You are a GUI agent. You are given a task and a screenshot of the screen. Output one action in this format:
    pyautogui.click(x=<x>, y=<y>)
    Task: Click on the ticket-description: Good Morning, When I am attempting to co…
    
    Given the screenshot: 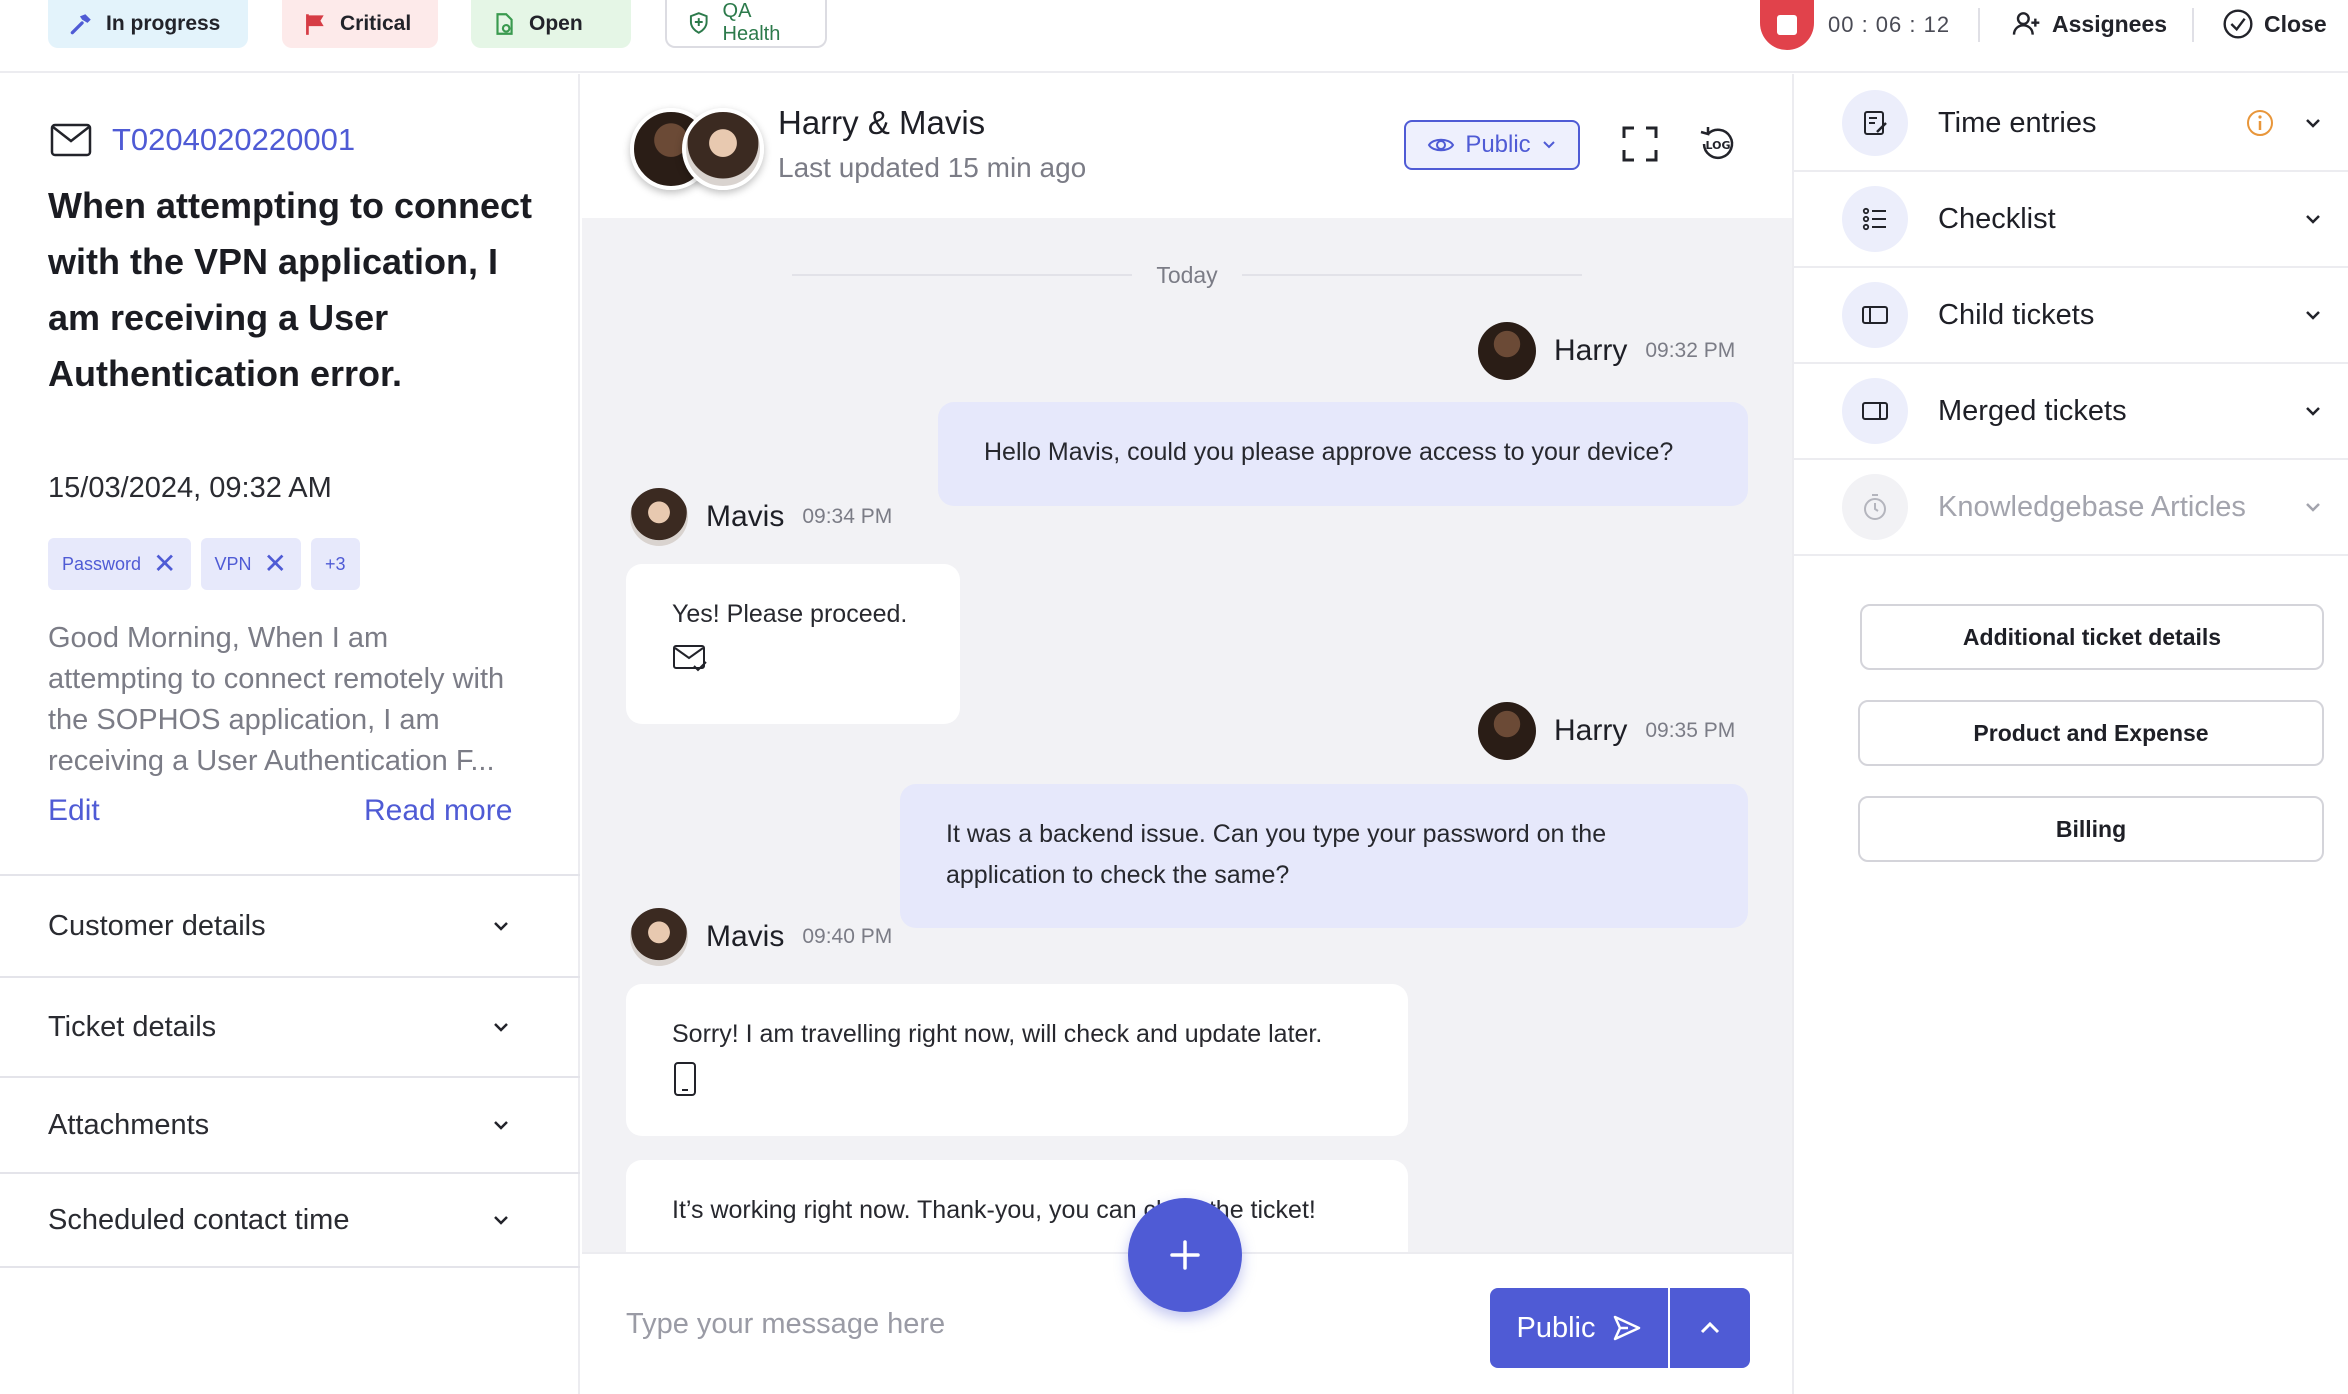 What is the action you would take?
    pyautogui.click(x=276, y=699)
    